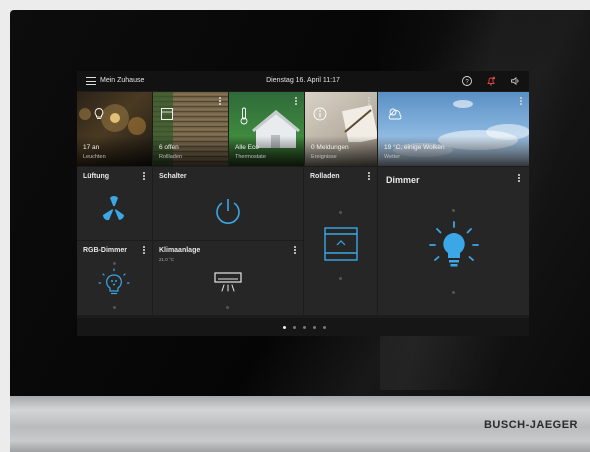  What do you see at coordinates (403, 180) in the screenshot?
I see `tile-label: Dimmer` at bounding box center [403, 180].